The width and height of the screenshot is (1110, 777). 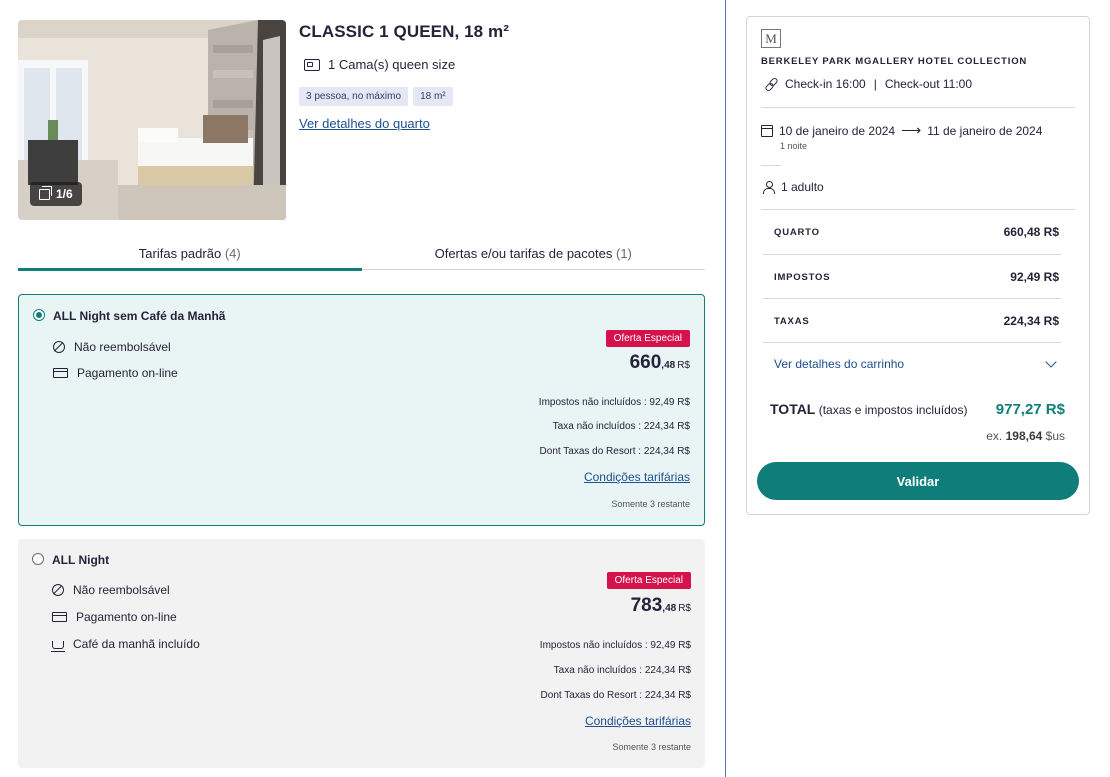 What do you see at coordinates (136, 644) in the screenshot?
I see `feature-text: Café da manhã incluído` at bounding box center [136, 644].